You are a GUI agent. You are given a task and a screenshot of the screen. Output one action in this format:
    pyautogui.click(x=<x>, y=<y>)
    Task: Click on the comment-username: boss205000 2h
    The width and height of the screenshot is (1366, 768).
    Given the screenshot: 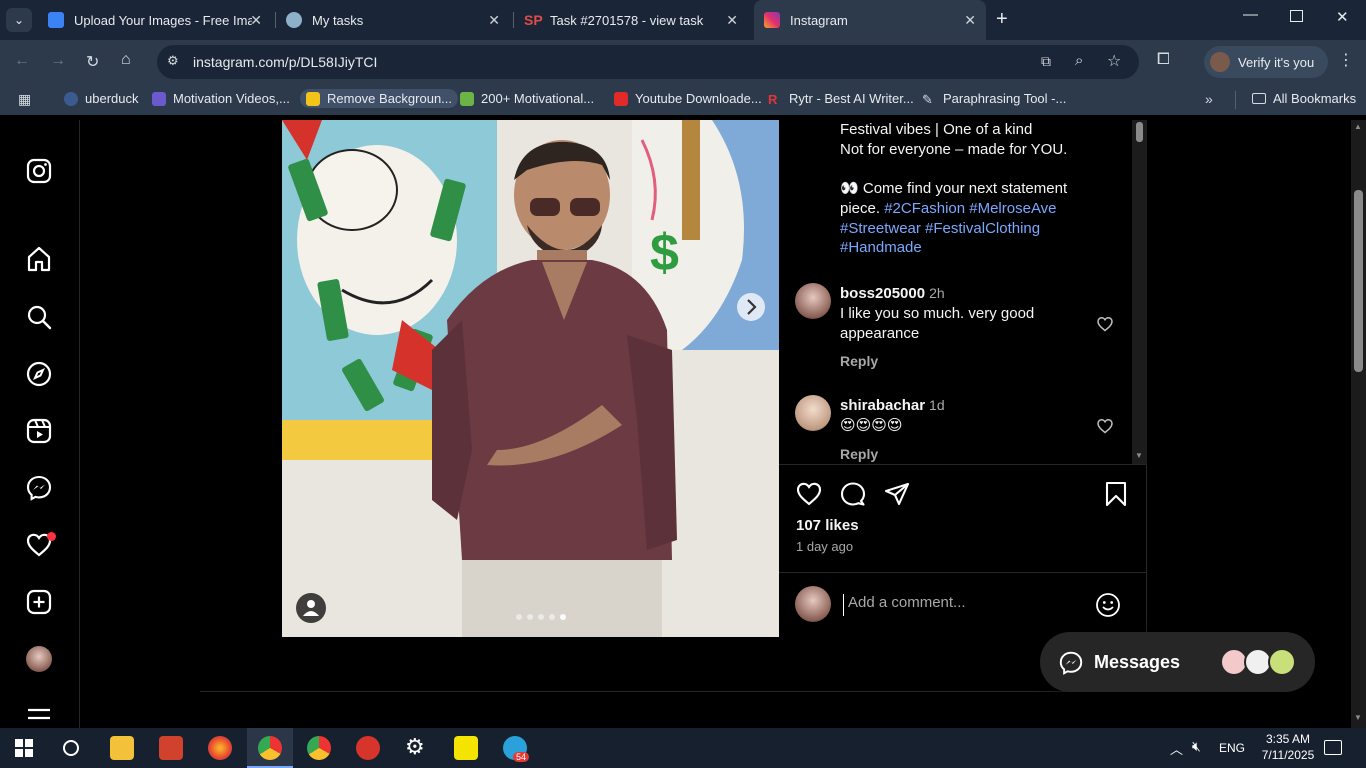 What is the action you would take?
    pyautogui.click(x=892, y=293)
    